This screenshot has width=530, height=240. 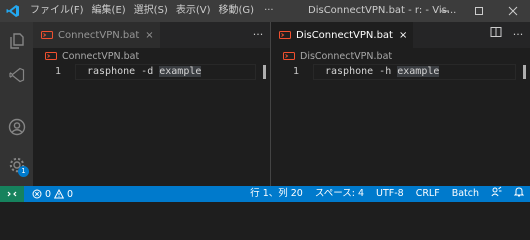 I want to click on end-of-line: CRLF, so click(x=428, y=194).